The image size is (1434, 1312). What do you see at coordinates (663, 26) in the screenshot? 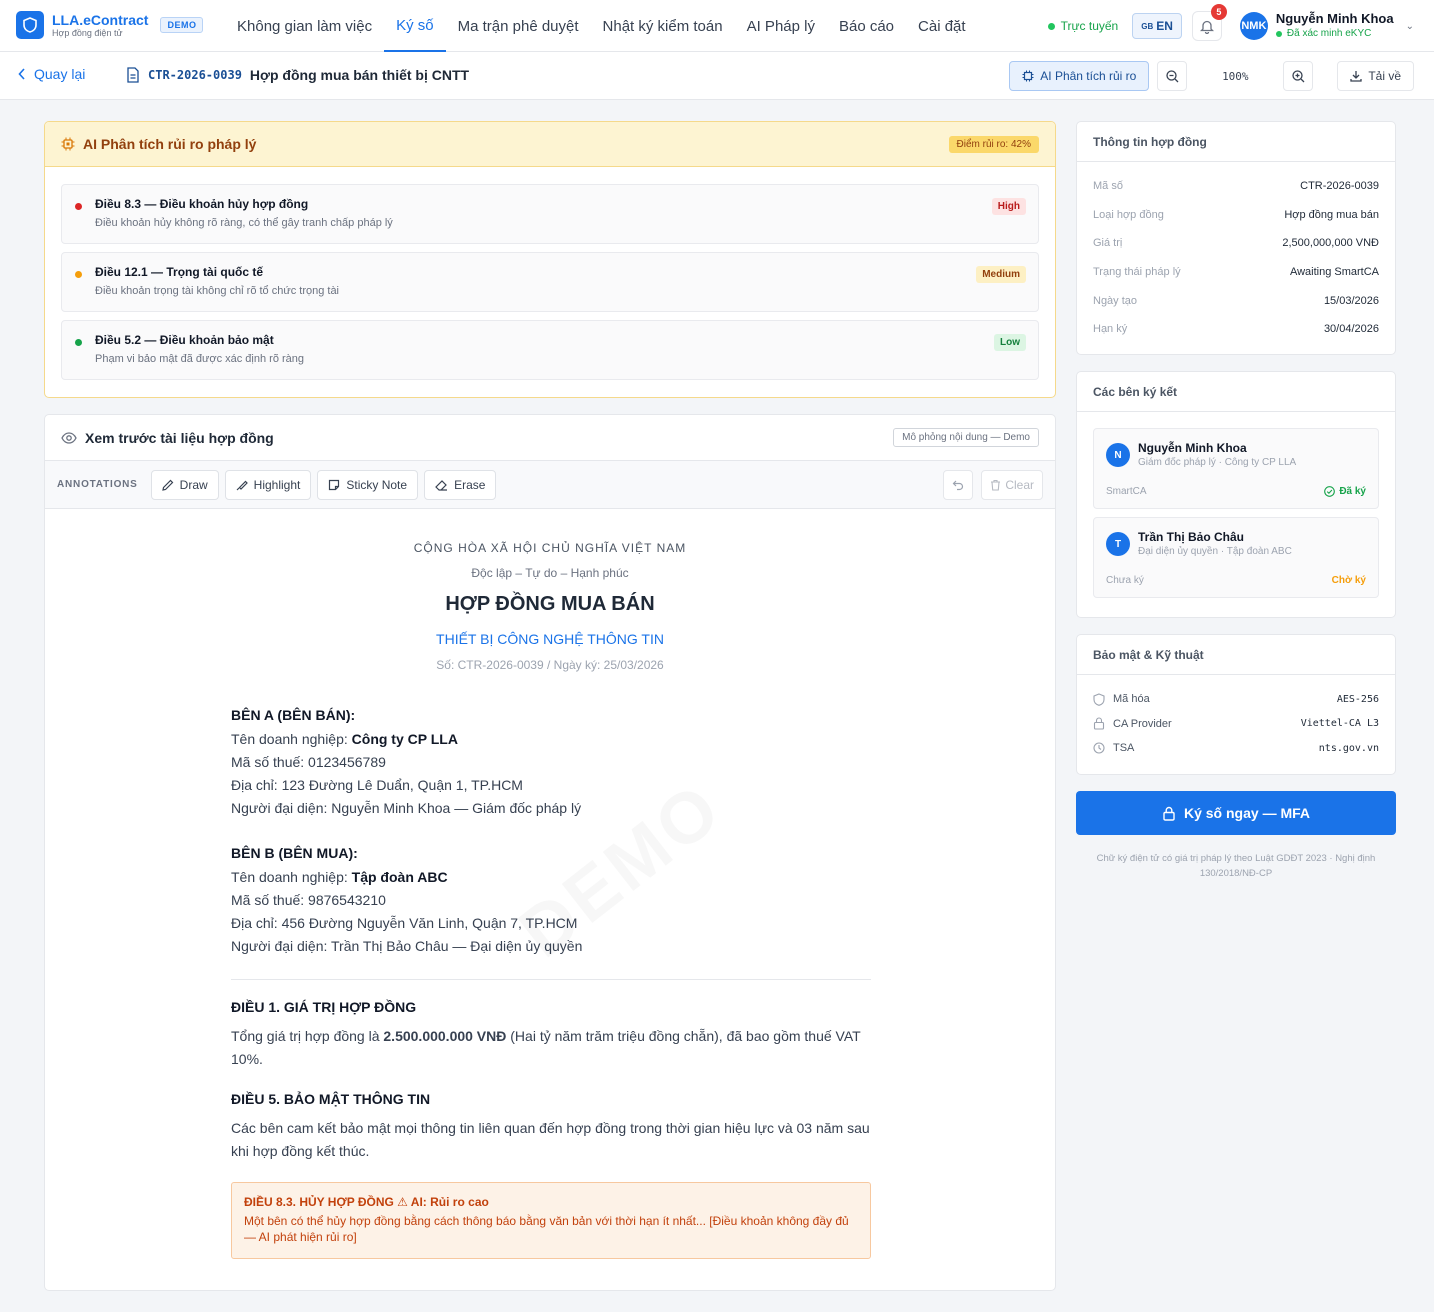
I see `tab-audit-log: Nhật ký kiểm toán` at bounding box center [663, 26].